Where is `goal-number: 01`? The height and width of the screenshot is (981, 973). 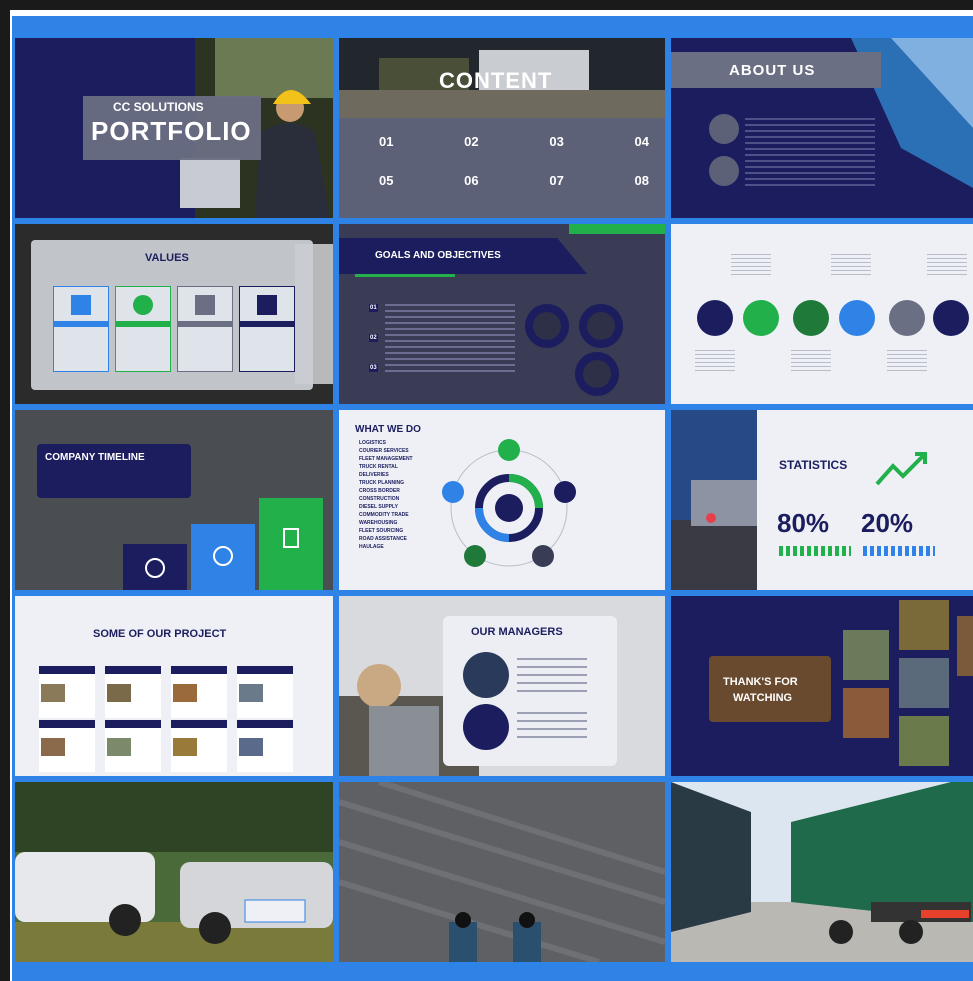
goal-number: 01 is located at coordinates (373, 308).